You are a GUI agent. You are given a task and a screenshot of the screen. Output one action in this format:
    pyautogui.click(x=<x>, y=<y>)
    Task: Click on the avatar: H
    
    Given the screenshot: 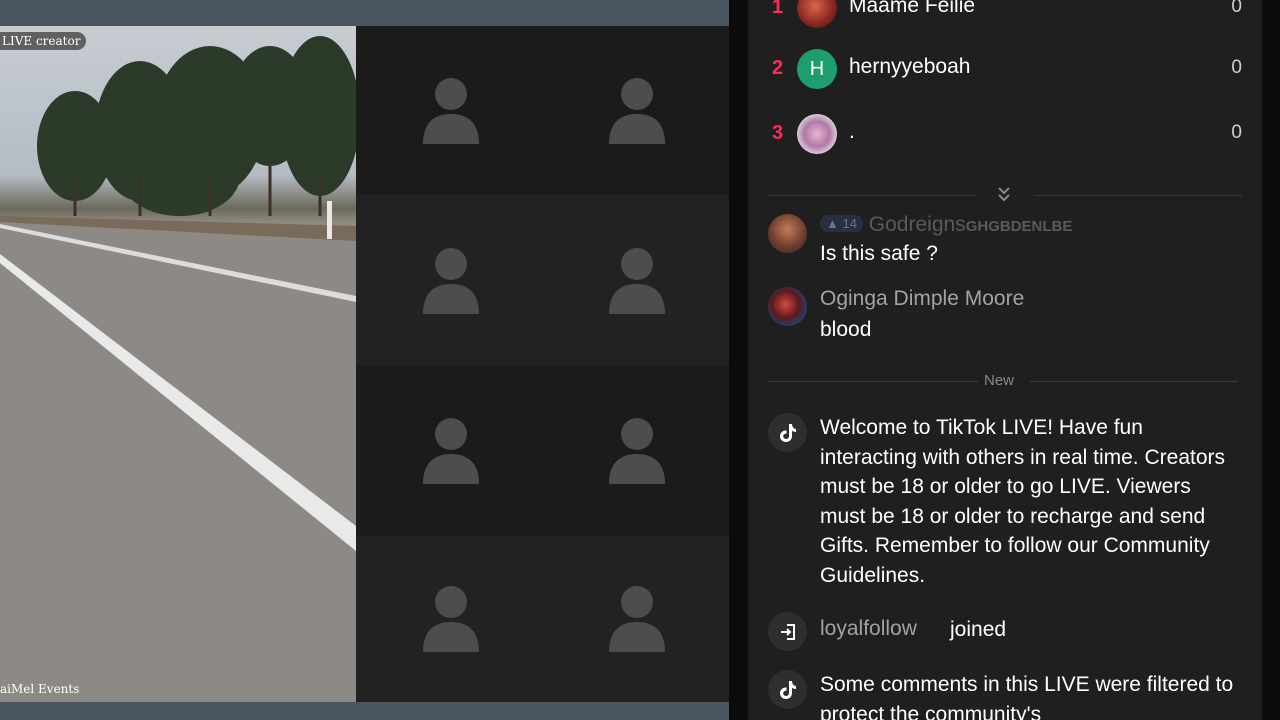 What is the action you would take?
    pyautogui.click(x=817, y=69)
    